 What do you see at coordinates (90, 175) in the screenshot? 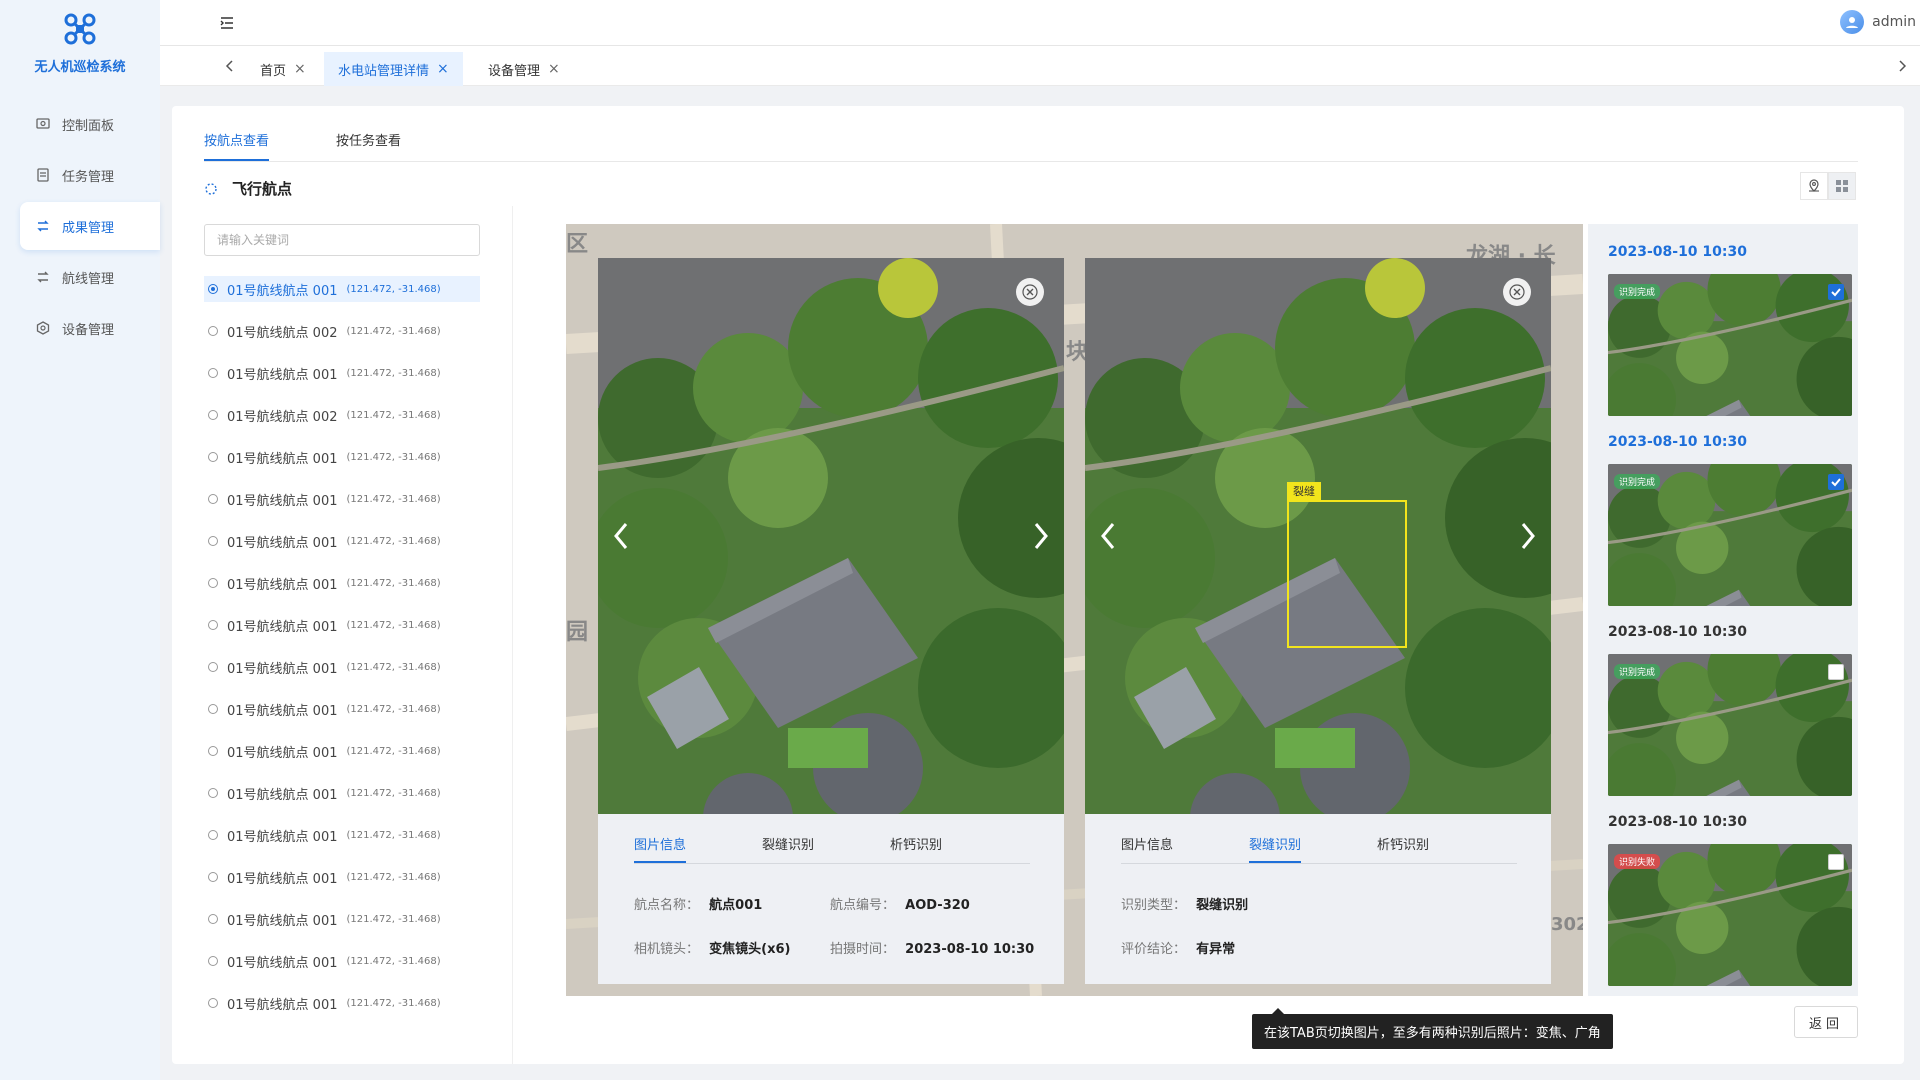
I see `sidebar-item-tasks: 任务管理` at bounding box center [90, 175].